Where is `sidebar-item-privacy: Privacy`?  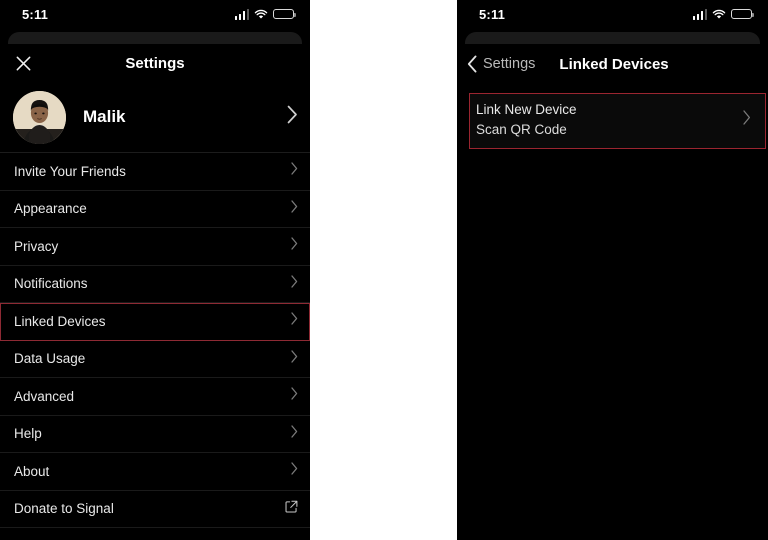
sidebar-item-privacy: Privacy is located at coordinates (155, 247).